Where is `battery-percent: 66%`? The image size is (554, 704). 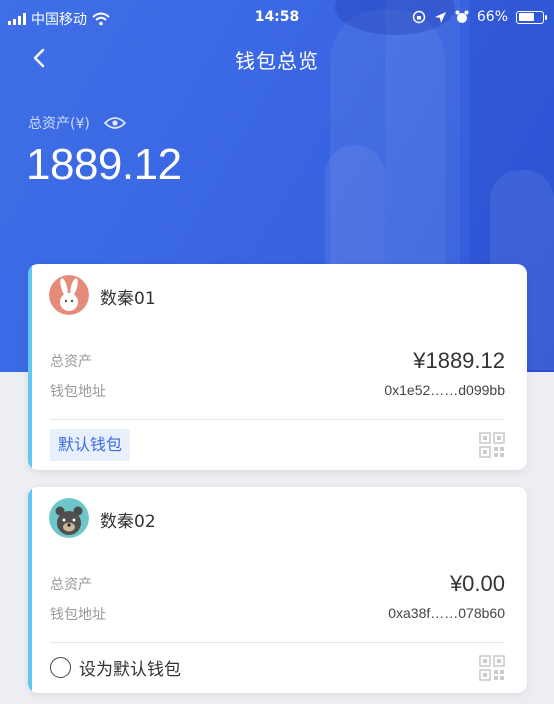
battery-percent: 66% is located at coordinates (492, 17).